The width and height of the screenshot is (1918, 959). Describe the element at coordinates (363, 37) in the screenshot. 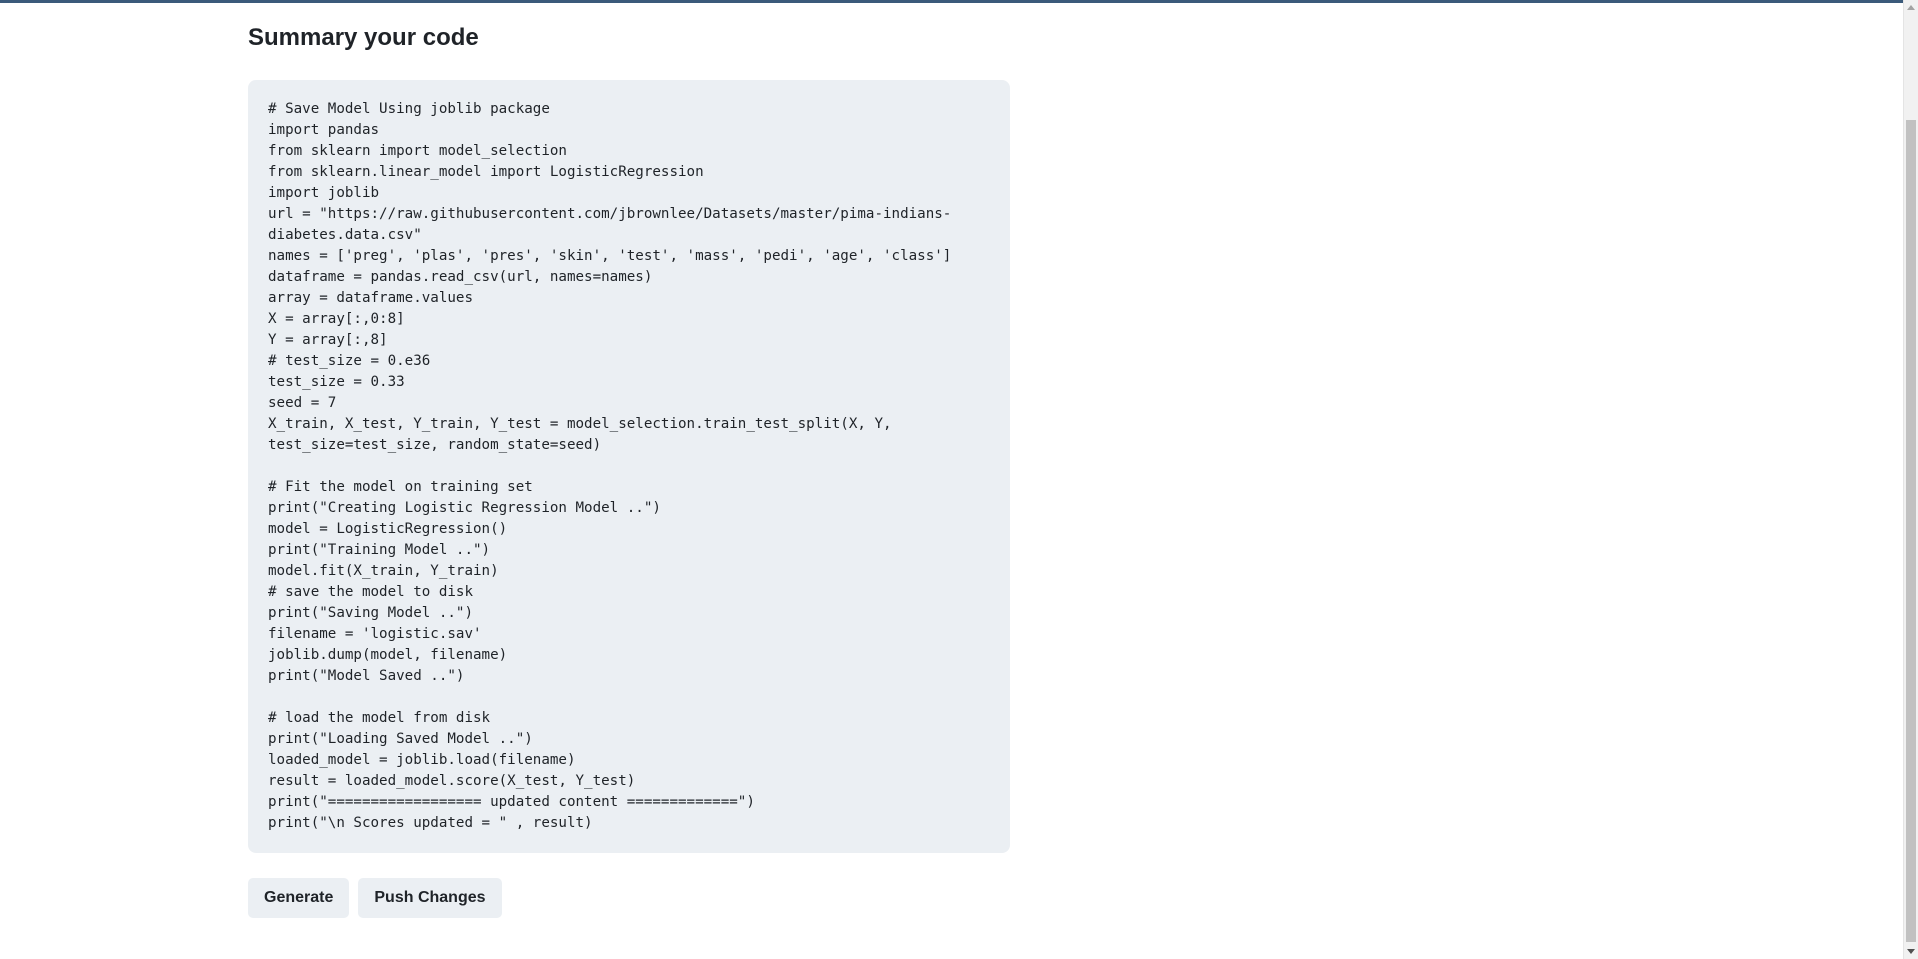

I see `page-title: Summary your code` at that location.